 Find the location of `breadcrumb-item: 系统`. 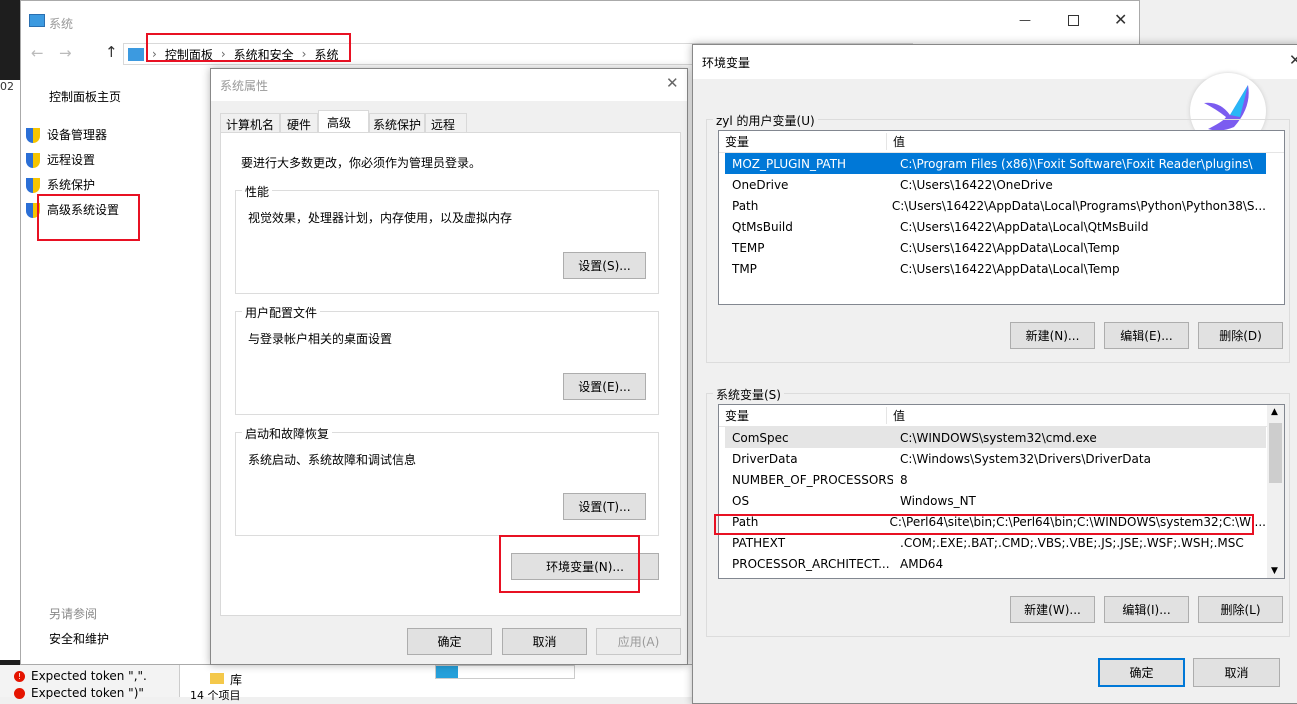

breadcrumb-item: 系统 is located at coordinates (326, 54).